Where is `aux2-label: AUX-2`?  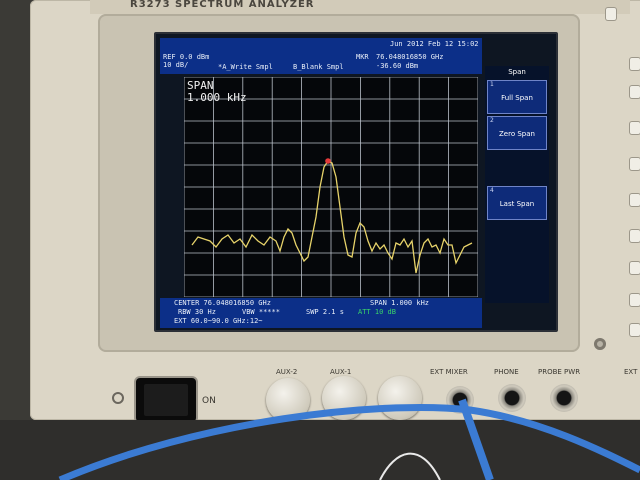 aux2-label: AUX-2 is located at coordinates (287, 372).